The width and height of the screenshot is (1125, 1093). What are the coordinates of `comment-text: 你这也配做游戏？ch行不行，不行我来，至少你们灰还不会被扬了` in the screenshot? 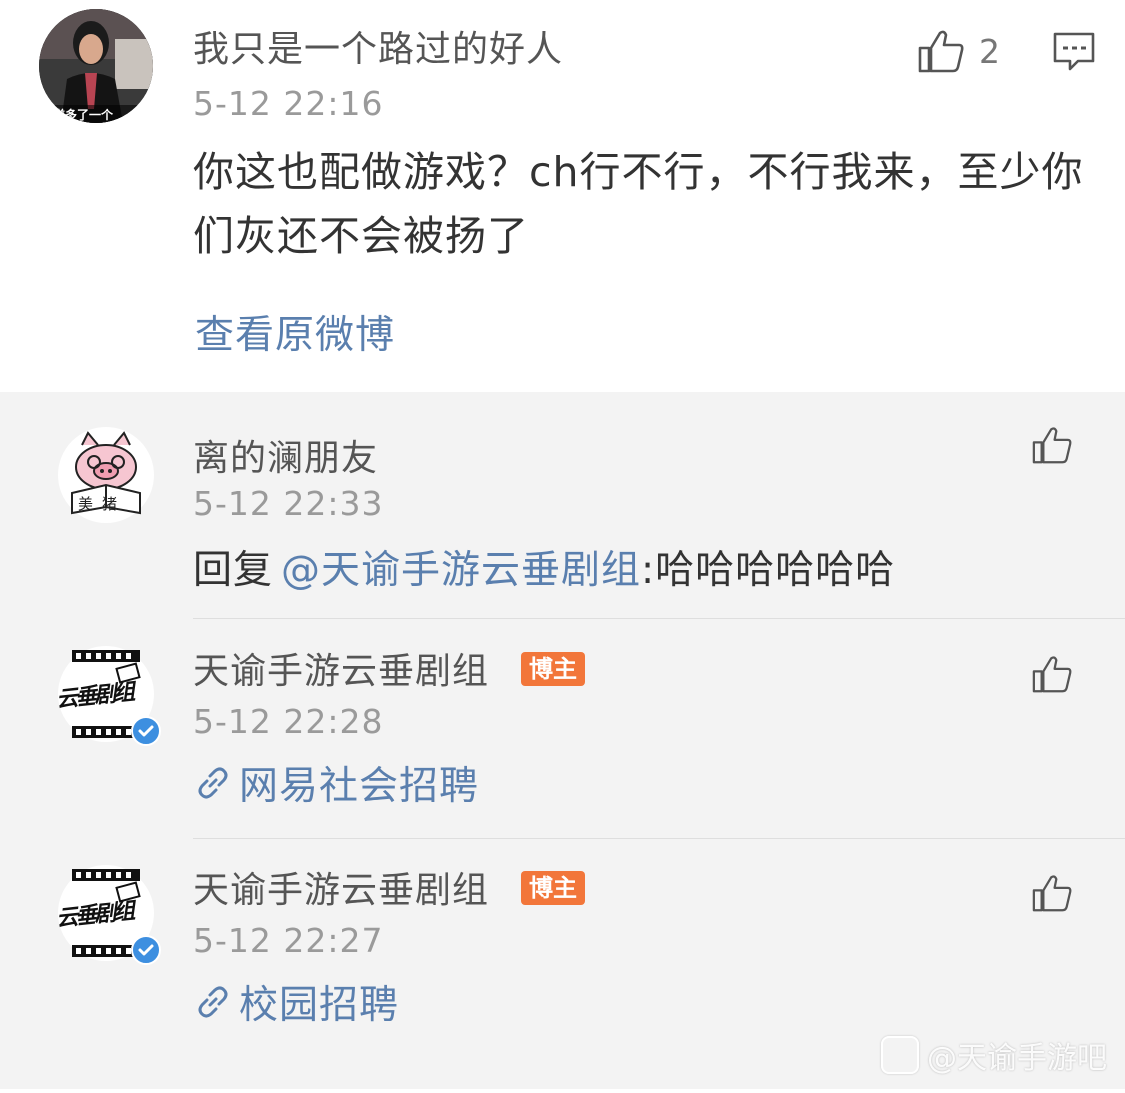 It's located at (638, 204).